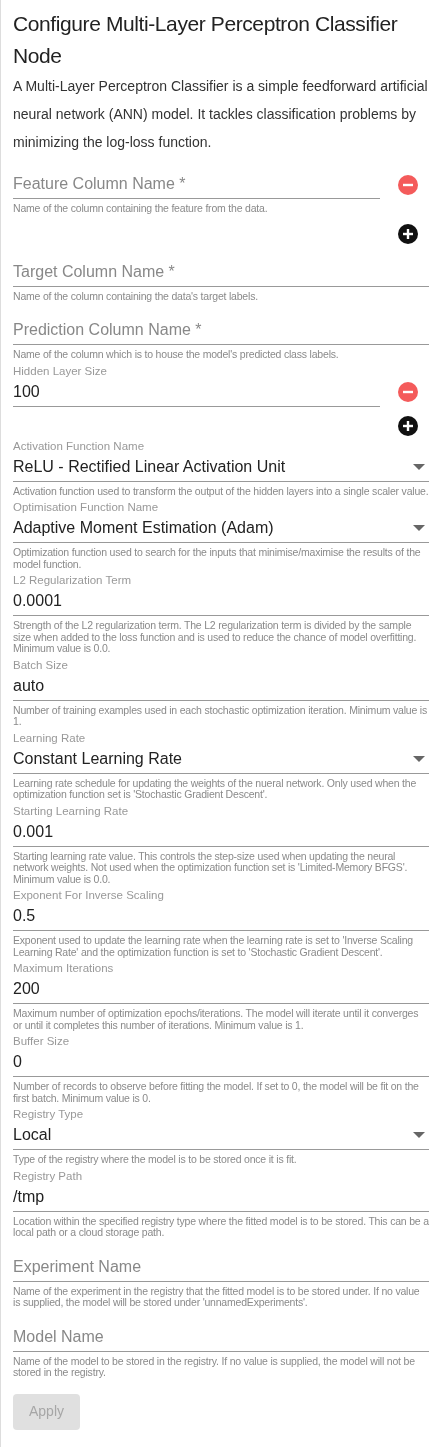  I want to click on helper-text: Name of the column containing the data's target labels., so click(136, 296).